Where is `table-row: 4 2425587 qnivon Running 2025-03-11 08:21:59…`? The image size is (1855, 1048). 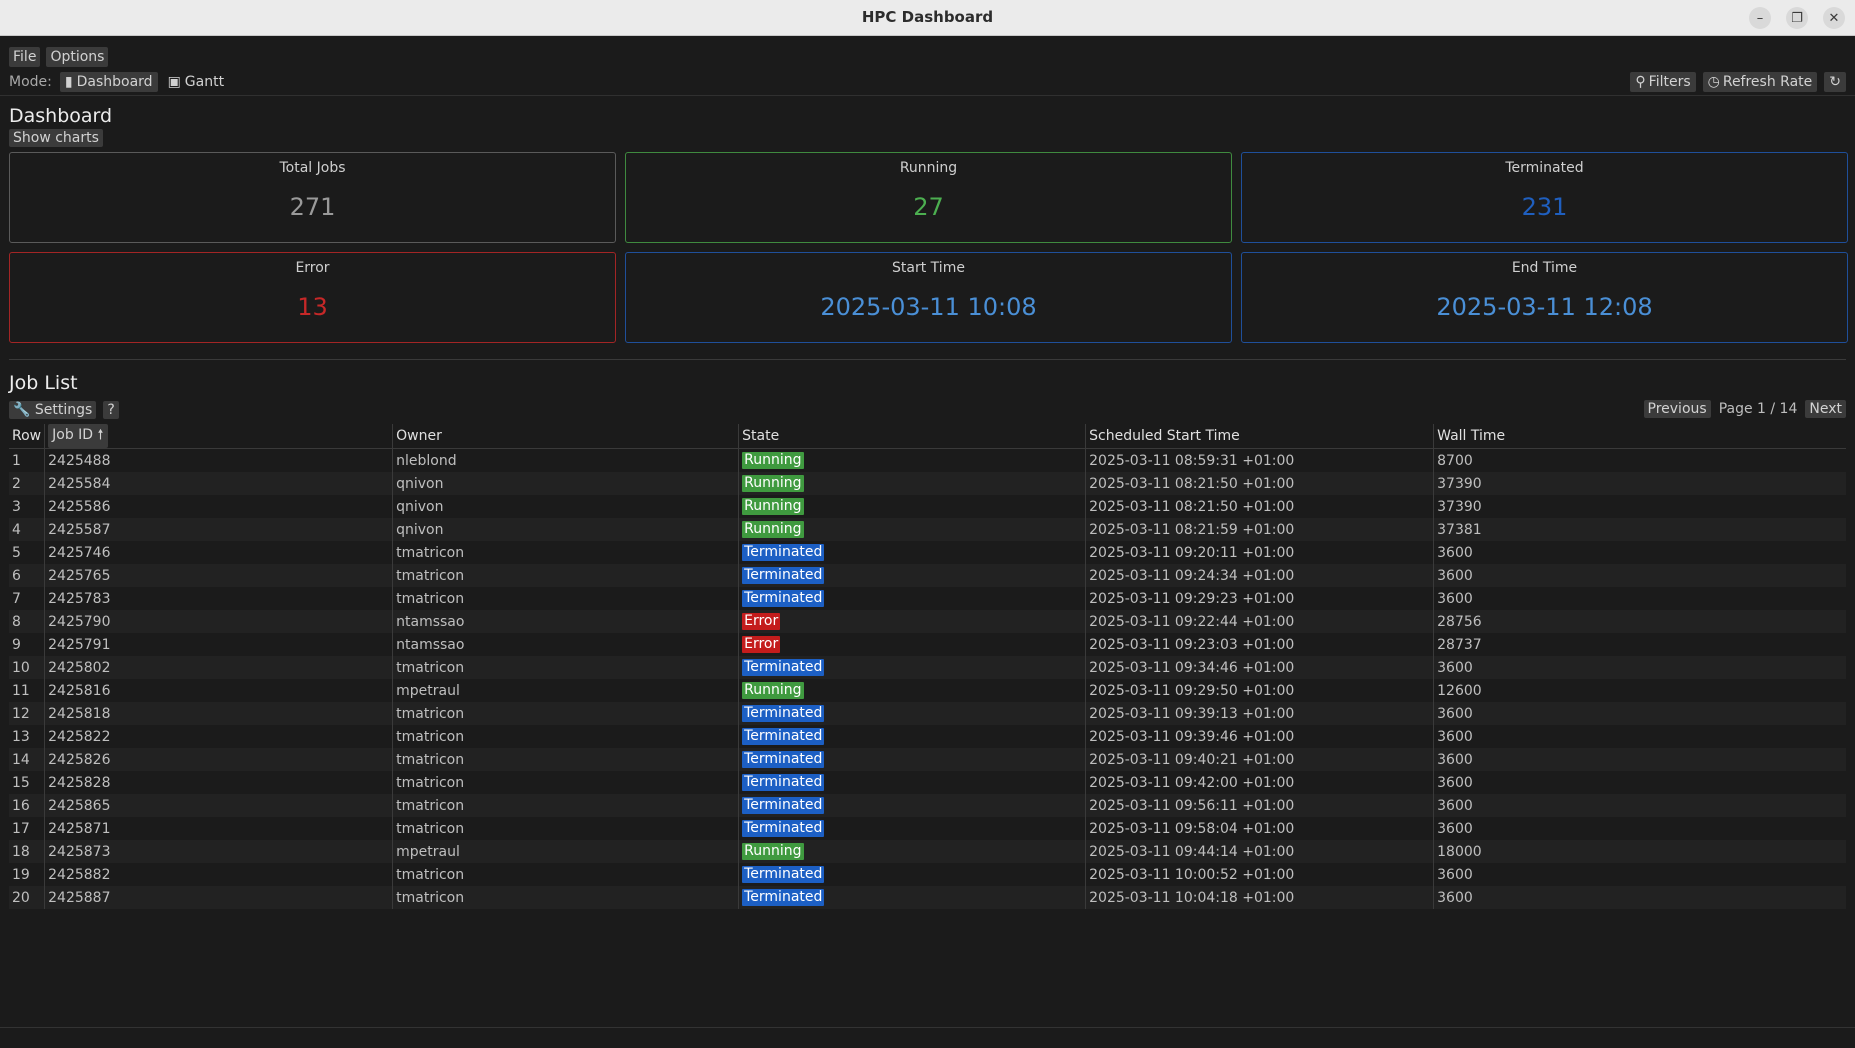
table-row: 4 2425587 qnivon Running 2025-03-11 08:21:59… is located at coordinates (927, 529).